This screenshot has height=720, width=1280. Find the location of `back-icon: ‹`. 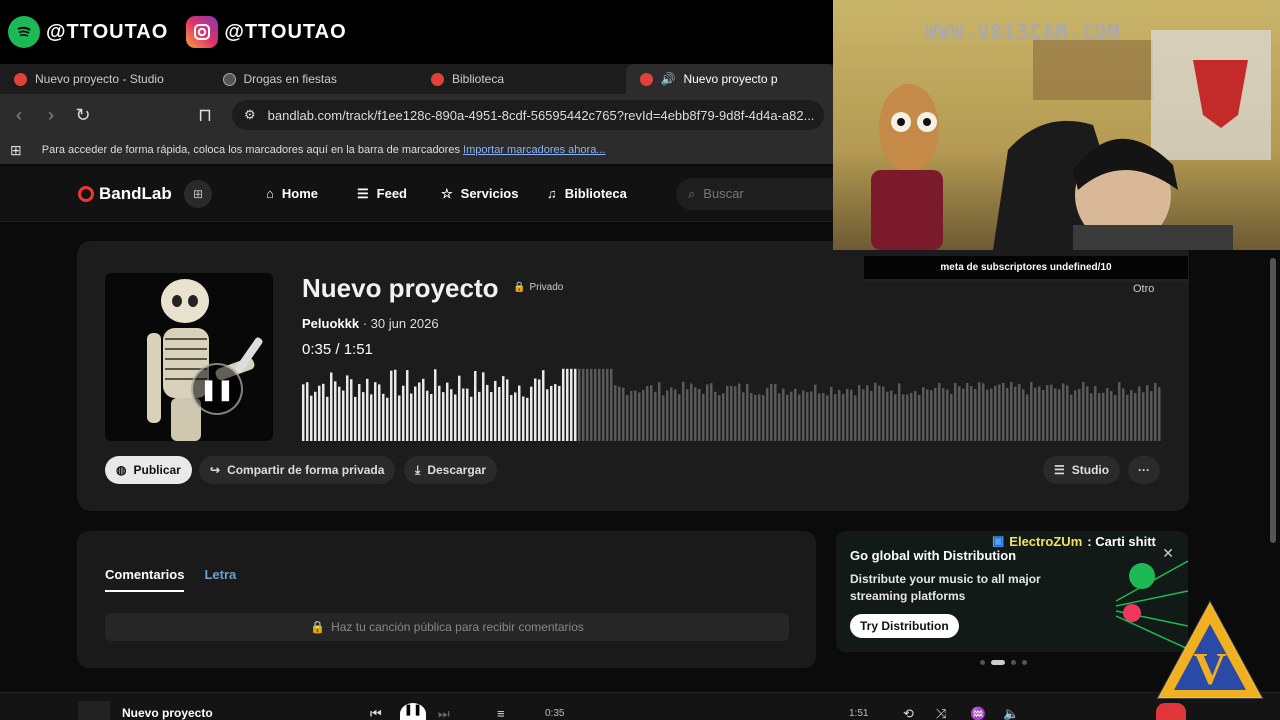

back-icon: ‹ is located at coordinates (19, 115).